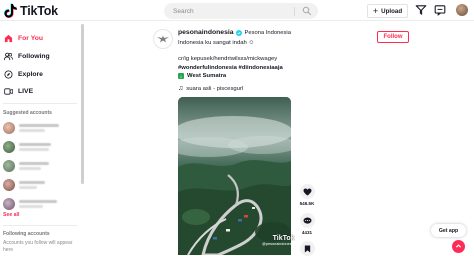  I want to click on video-player, so click(234, 176).